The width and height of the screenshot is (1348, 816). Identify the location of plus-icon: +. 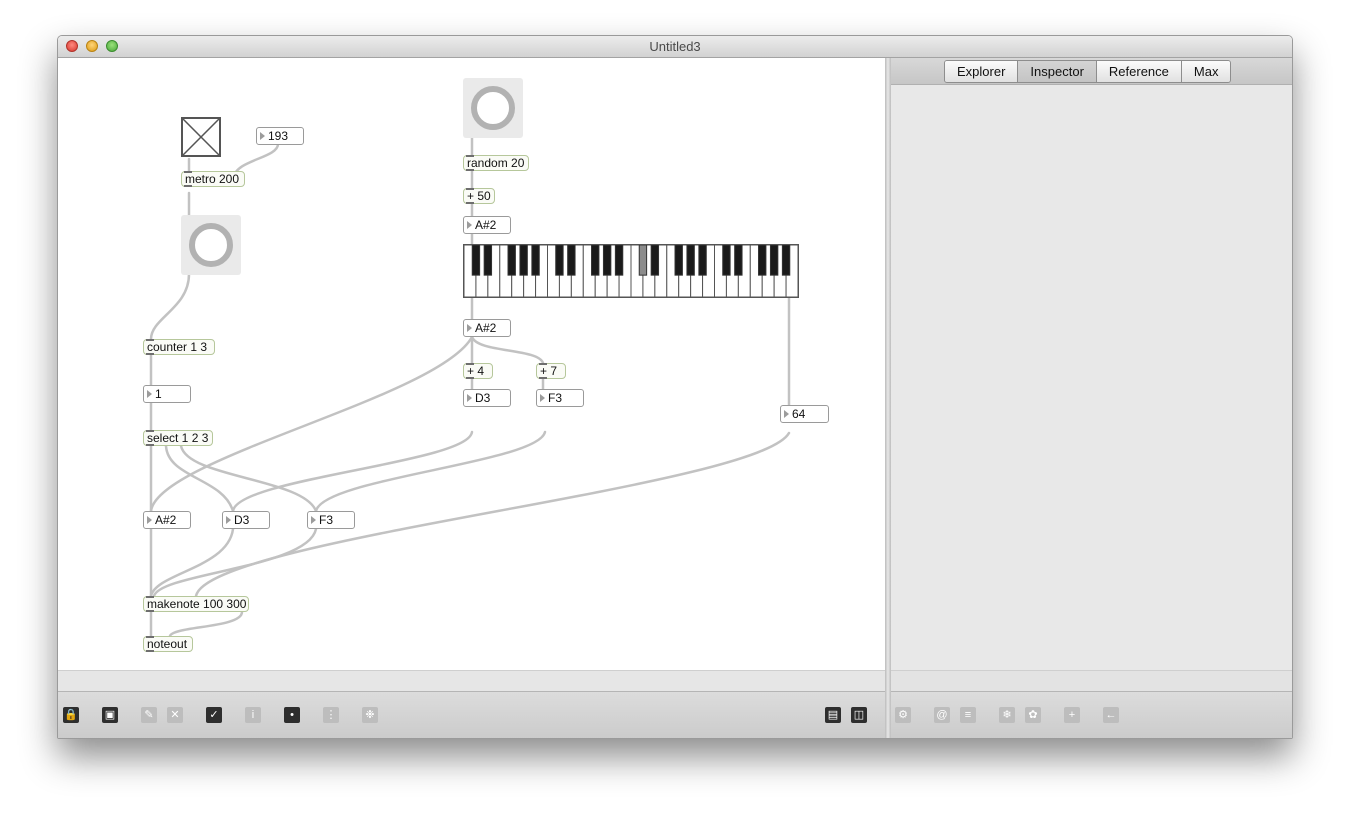
(1072, 715).